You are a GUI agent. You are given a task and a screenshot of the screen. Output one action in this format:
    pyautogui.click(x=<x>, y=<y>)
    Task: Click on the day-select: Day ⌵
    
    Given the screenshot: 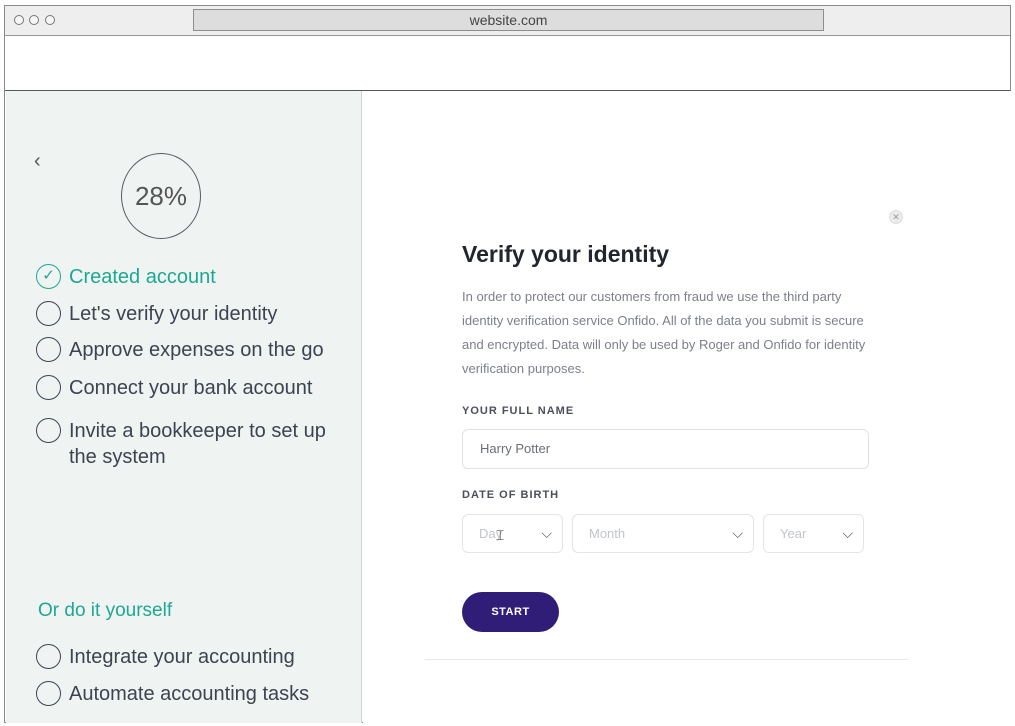 What is the action you would take?
    pyautogui.click(x=512, y=533)
    